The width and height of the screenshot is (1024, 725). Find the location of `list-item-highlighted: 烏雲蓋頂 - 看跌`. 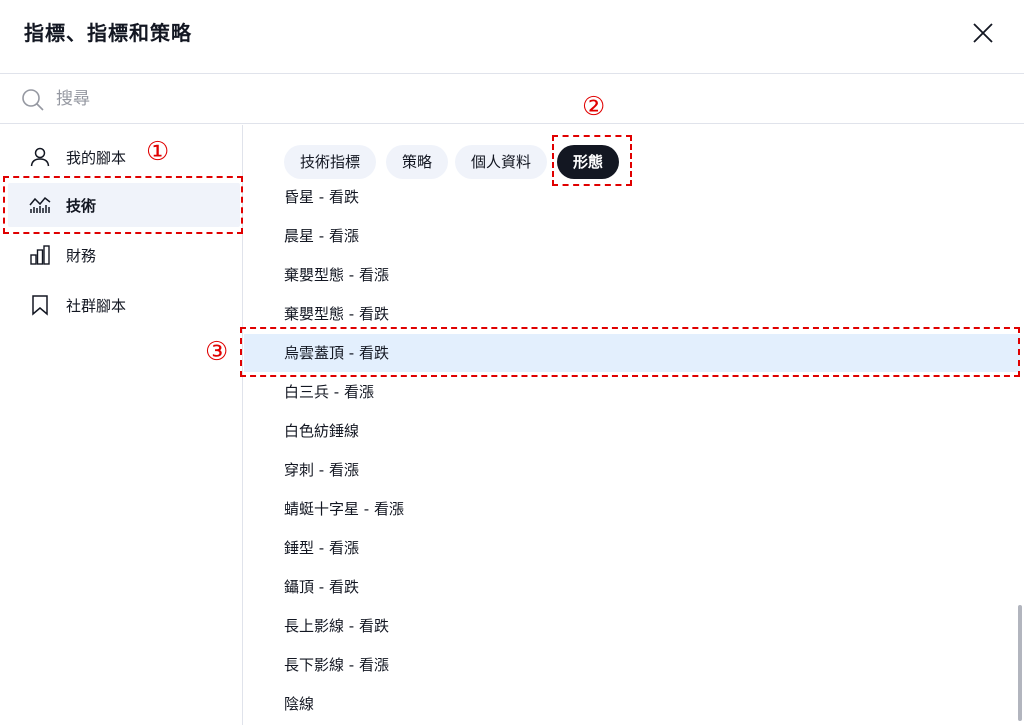

list-item-highlighted: 烏雲蓋頂 - 看跌 is located at coordinates (632, 353).